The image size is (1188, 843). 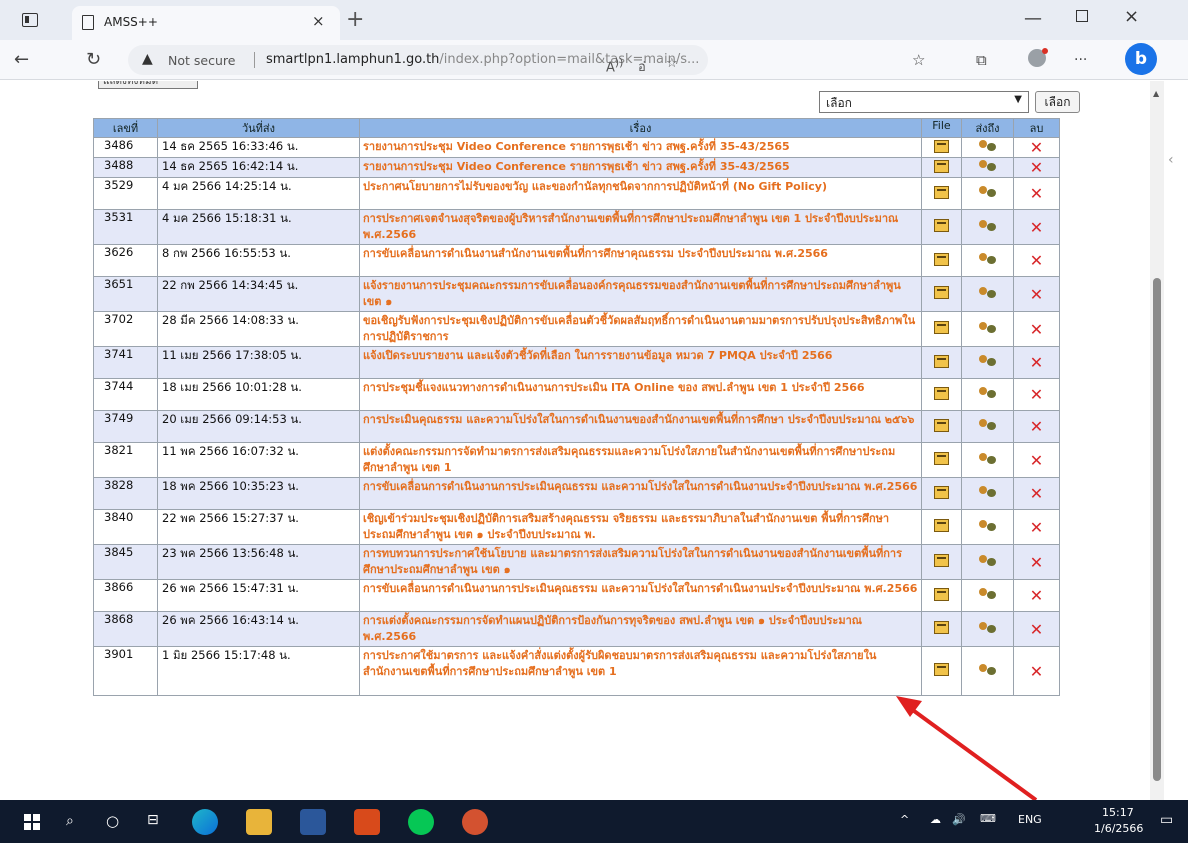 I want to click on file-explorer-icon, so click(x=259, y=822).